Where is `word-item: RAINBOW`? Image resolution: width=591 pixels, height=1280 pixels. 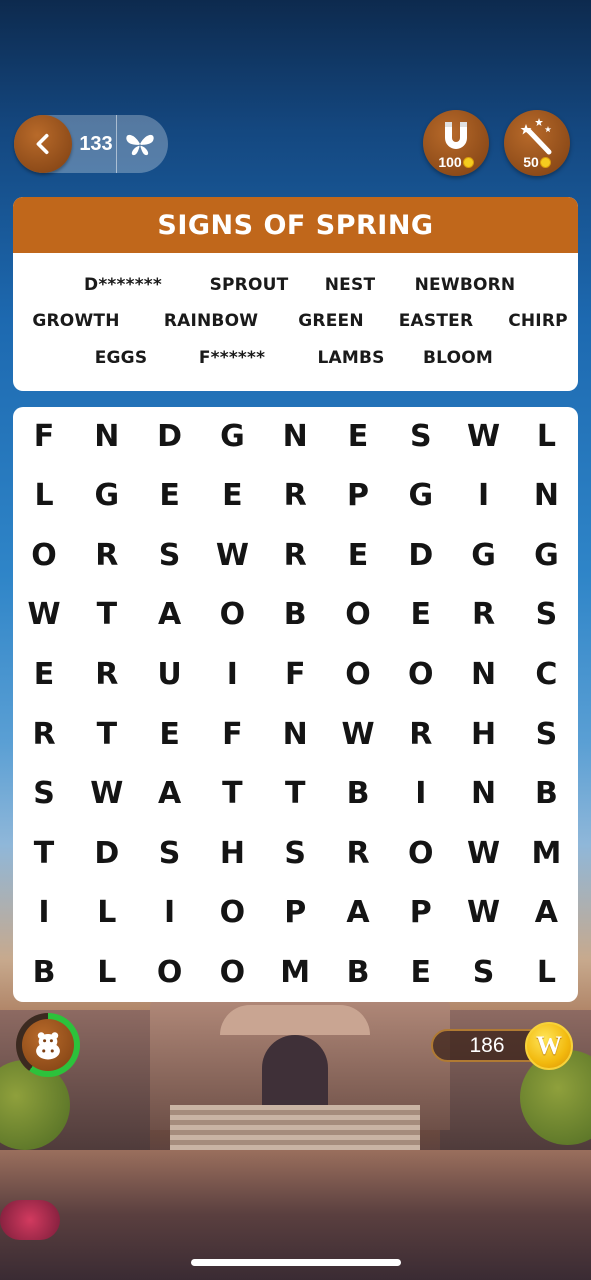 word-item: RAINBOW is located at coordinates (211, 321).